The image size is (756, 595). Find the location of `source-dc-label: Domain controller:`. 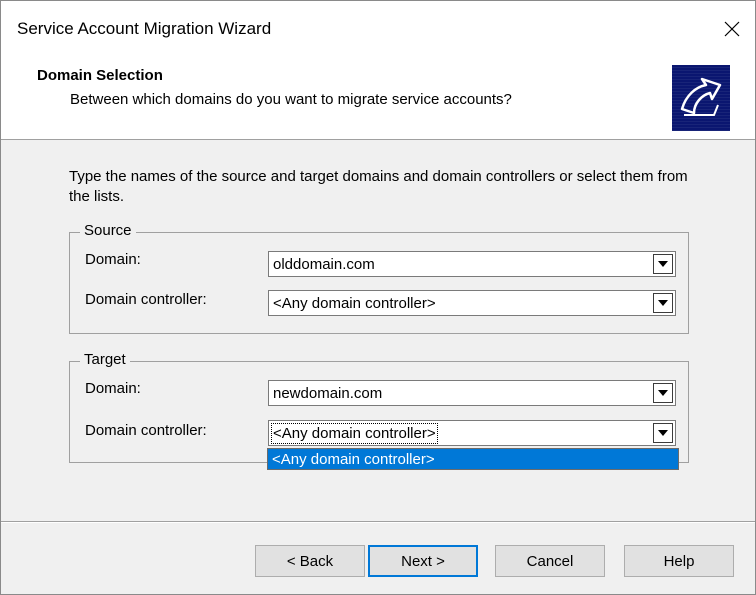

source-dc-label: Domain controller: is located at coordinates (146, 299).